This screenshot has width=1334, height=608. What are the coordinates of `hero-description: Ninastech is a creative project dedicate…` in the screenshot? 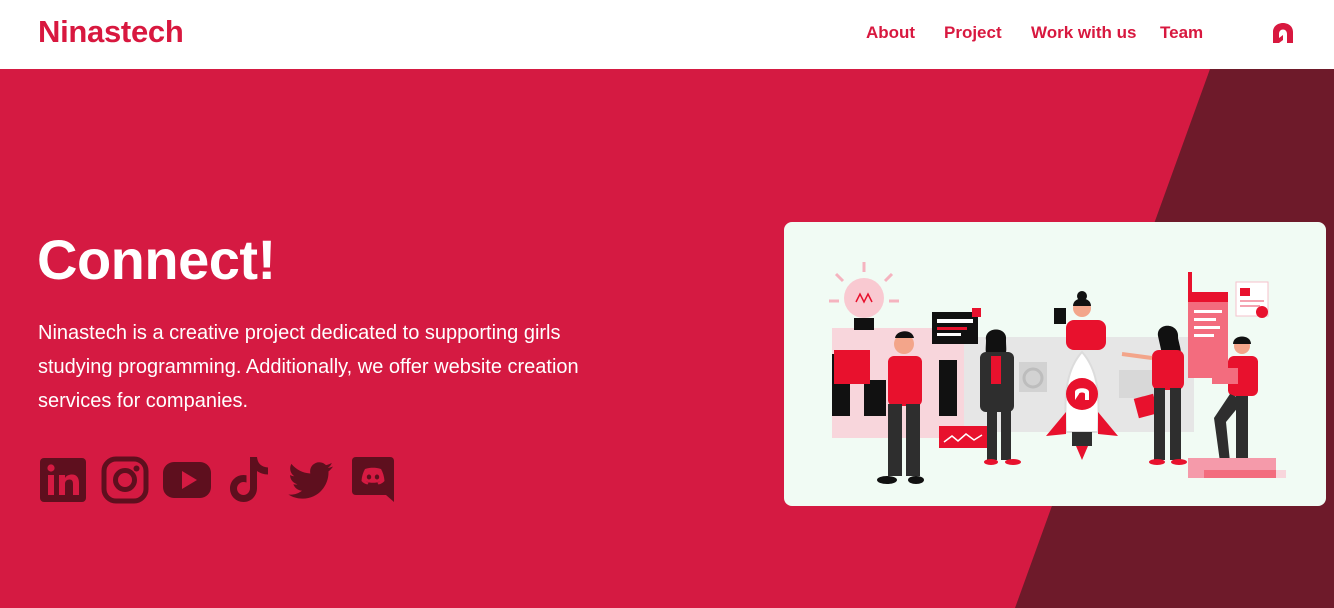 It's located at (308, 367).